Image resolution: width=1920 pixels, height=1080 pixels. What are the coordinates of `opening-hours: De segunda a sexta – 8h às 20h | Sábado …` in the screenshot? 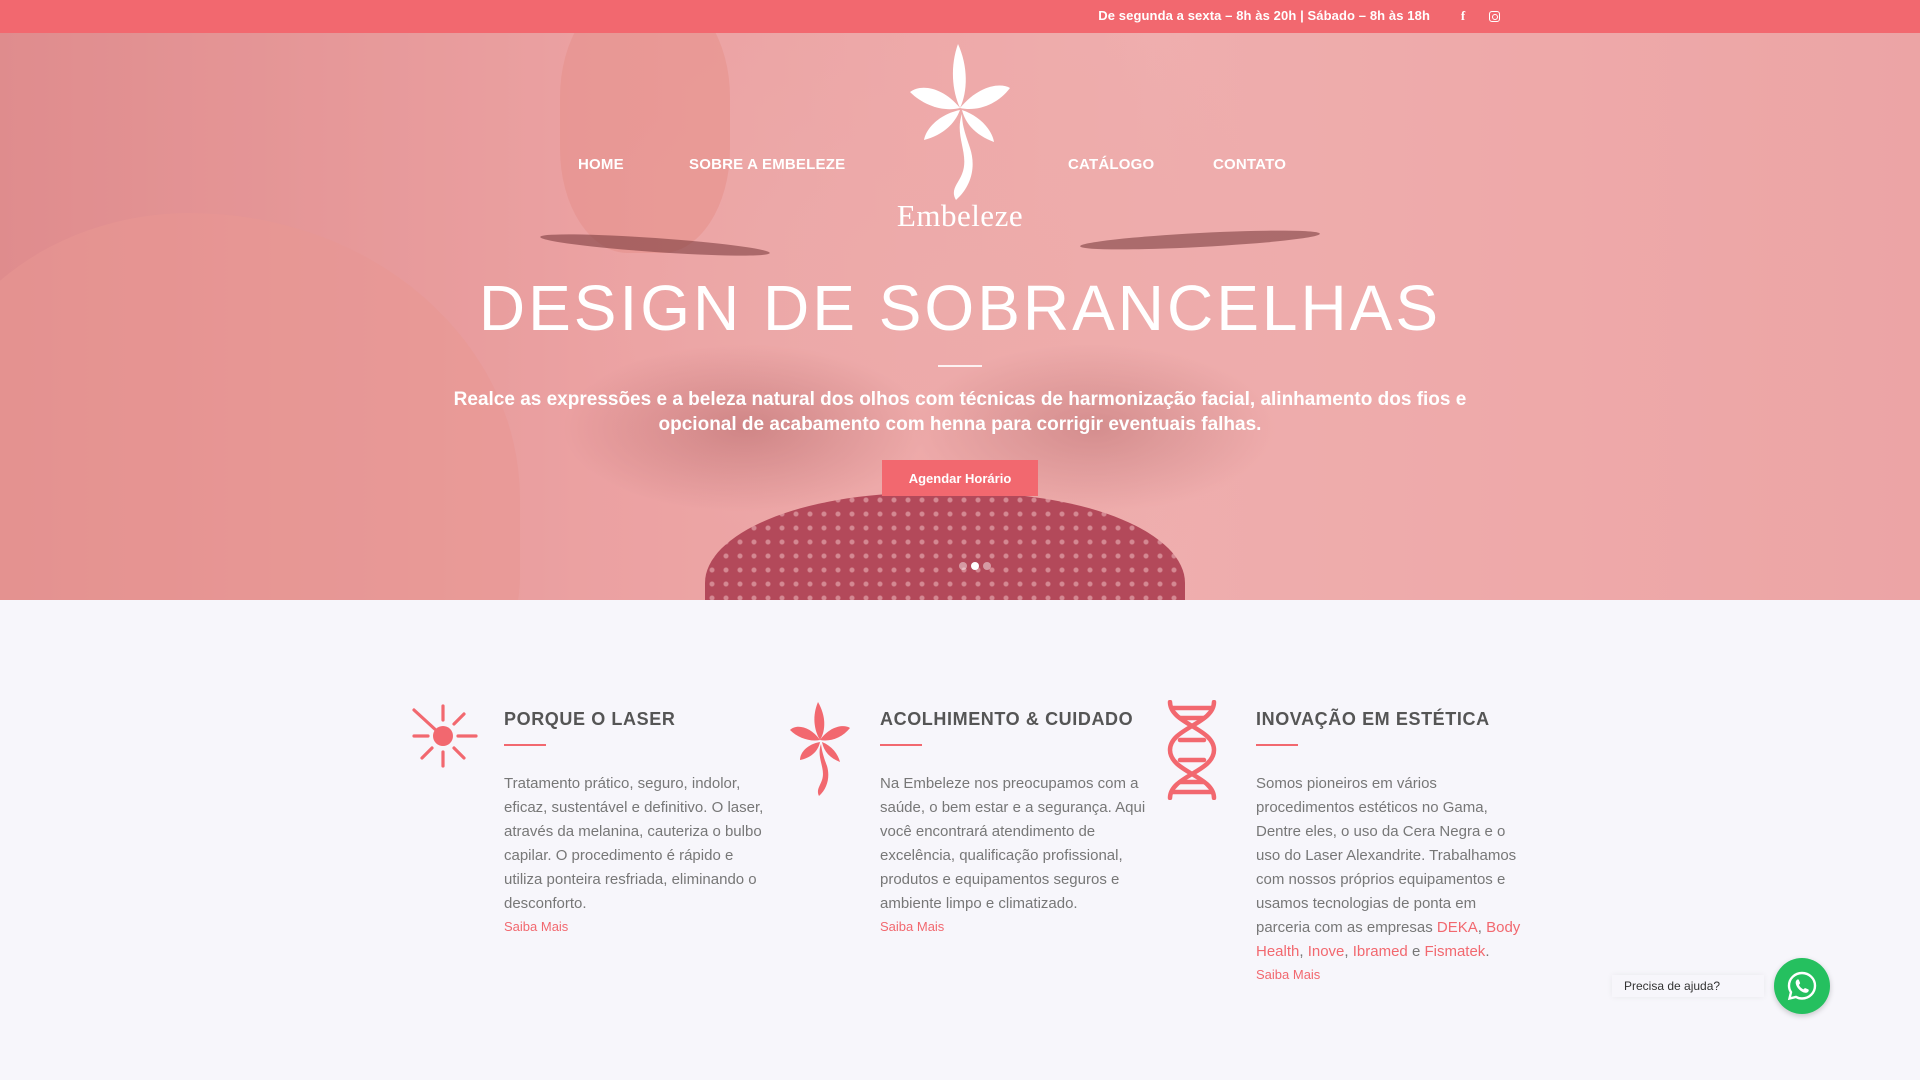 It's located at (1264, 15).